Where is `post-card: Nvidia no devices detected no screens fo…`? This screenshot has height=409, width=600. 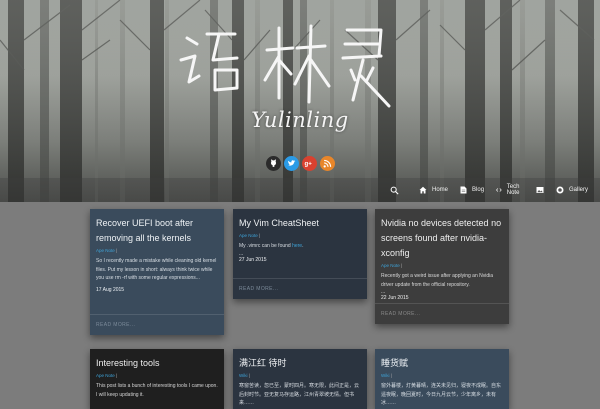 post-card: Nvidia no devices detected no screens fo… is located at coordinates (442, 266).